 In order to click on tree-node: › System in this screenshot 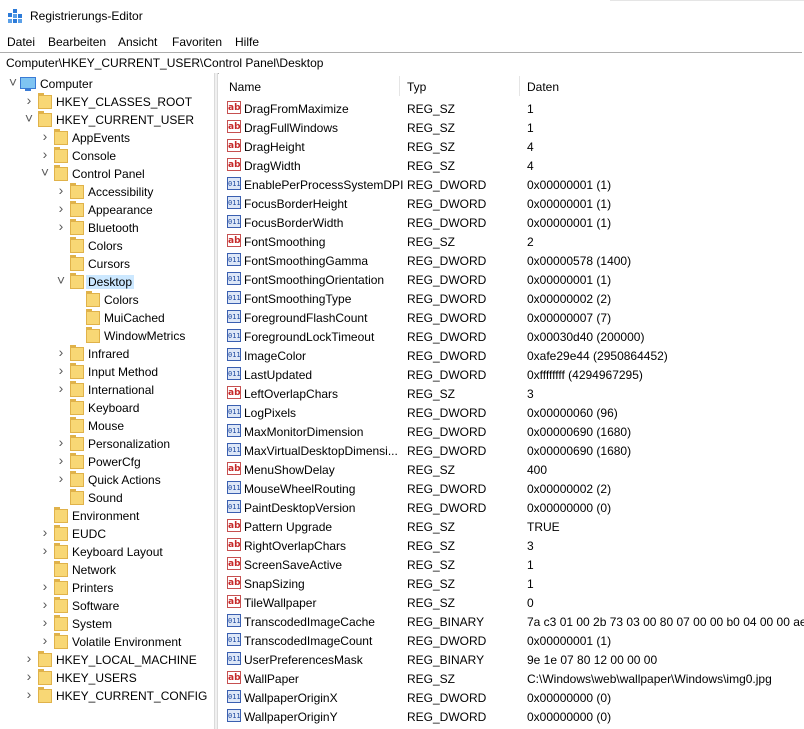, I will do `click(107, 624)`.